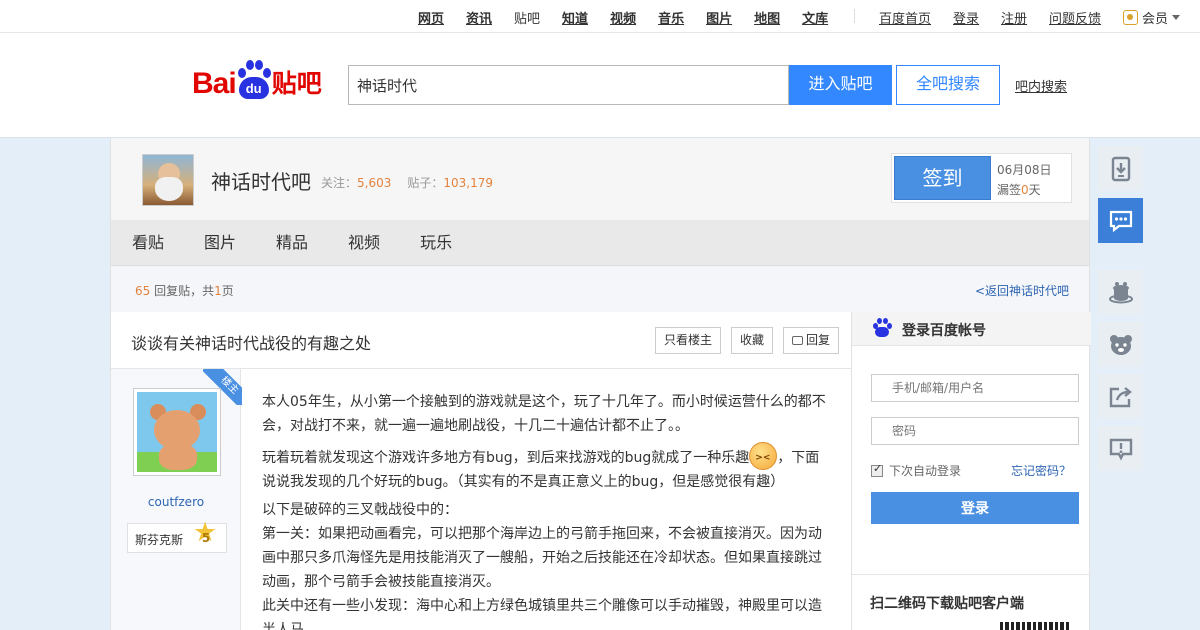 Image resolution: width=1200 pixels, height=630 pixels. What do you see at coordinates (205, 535) in the screenshot?
I see `level-star-icon: 5` at bounding box center [205, 535].